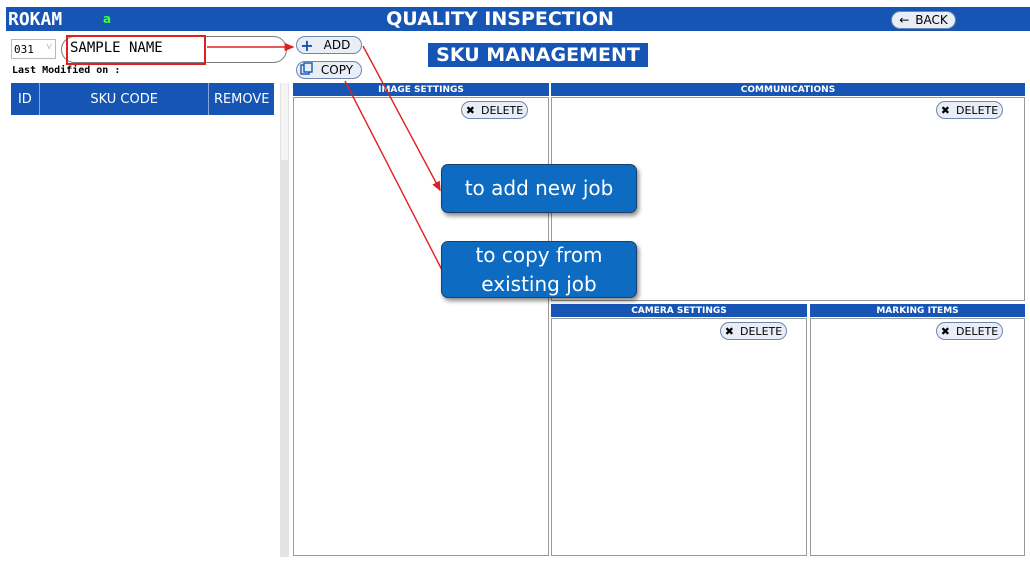  What do you see at coordinates (539, 269) in the screenshot?
I see `copy-callout: to copy from existing job` at bounding box center [539, 269].